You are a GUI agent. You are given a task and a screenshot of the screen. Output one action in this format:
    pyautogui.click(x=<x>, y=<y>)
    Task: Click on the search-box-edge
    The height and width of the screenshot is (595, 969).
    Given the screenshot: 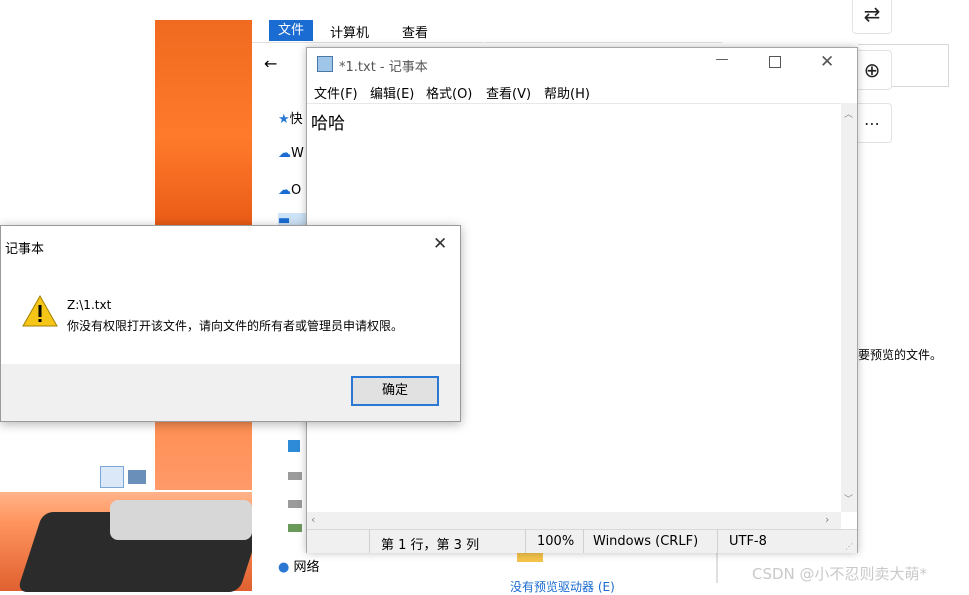 What is the action you would take?
    pyautogui.click(x=948, y=65)
    